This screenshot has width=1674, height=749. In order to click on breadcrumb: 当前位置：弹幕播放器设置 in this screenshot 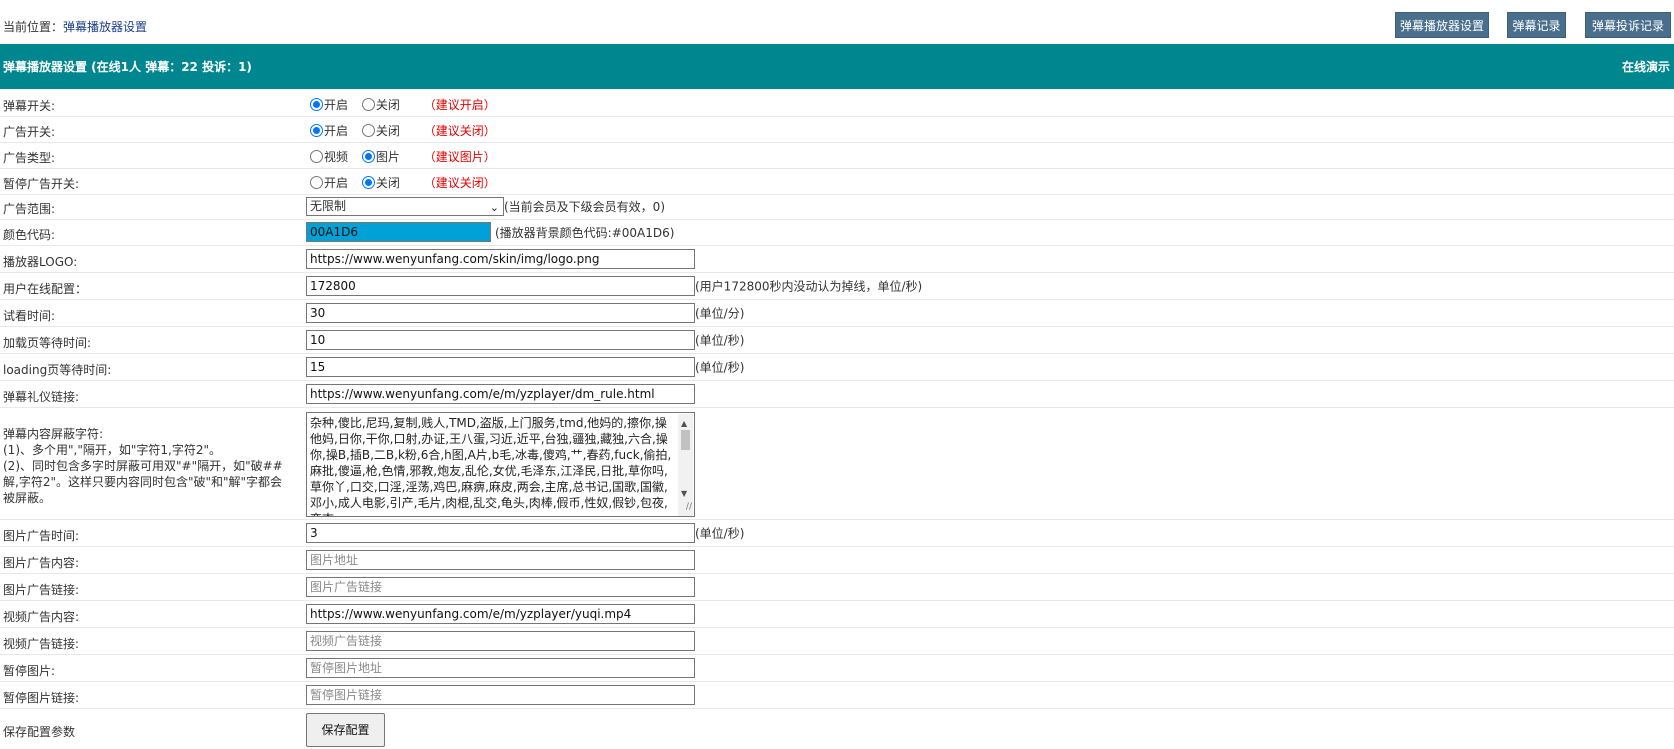, I will do `click(75, 26)`.